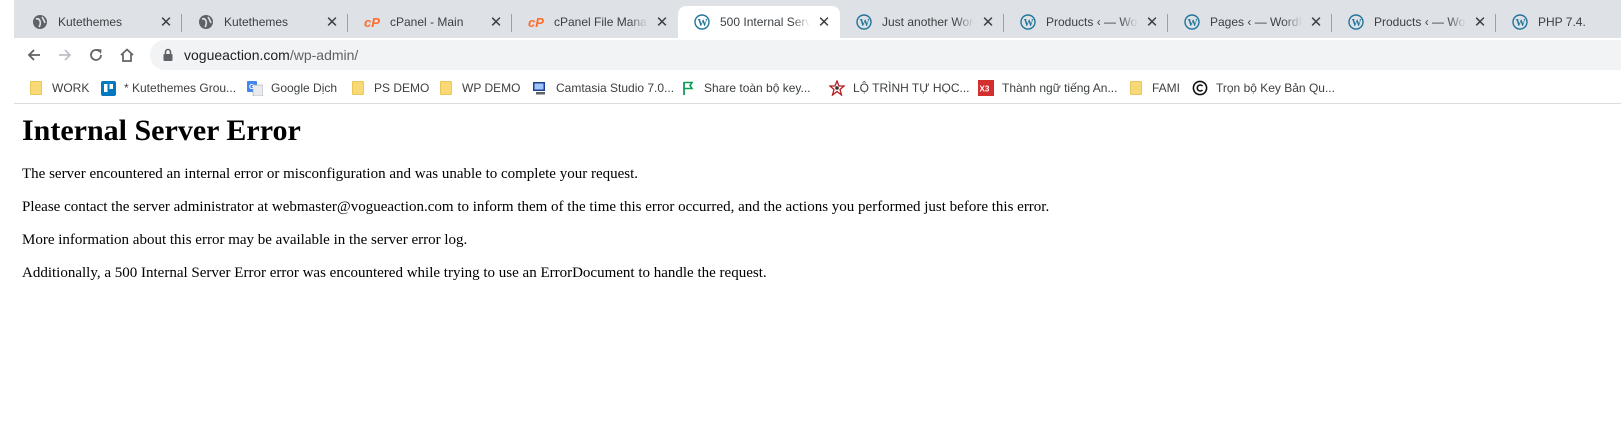 The height and width of the screenshot is (428, 1621). I want to click on page-title: Internal Server Error, so click(161, 130).